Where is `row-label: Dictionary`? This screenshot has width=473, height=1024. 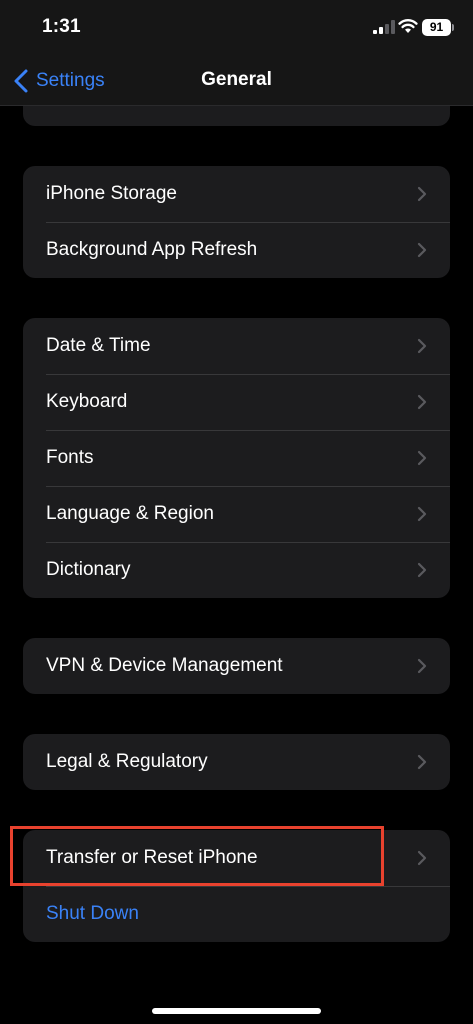
row-label: Dictionary is located at coordinates (88, 569).